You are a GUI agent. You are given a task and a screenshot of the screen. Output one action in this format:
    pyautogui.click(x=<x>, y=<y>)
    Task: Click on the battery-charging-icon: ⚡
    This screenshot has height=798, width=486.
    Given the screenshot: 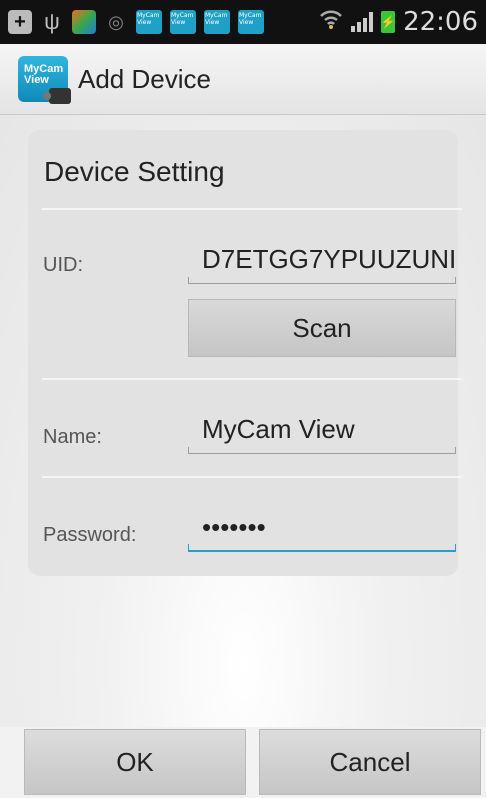 What is the action you would take?
    pyautogui.click(x=388, y=22)
    